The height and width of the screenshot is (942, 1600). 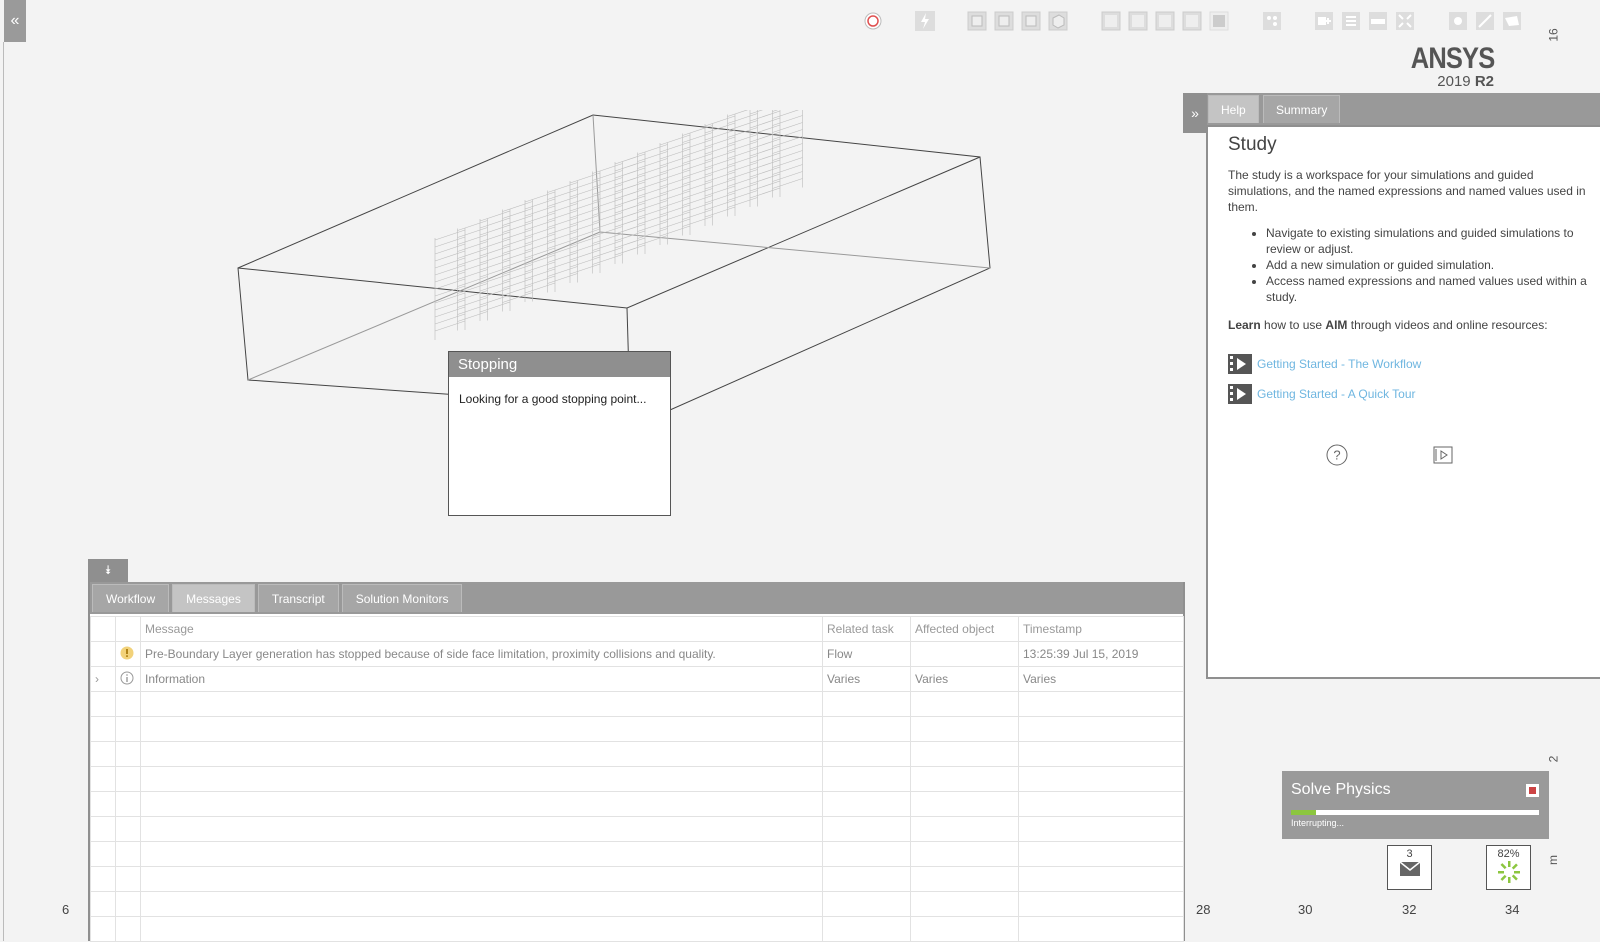 I want to click on messages-button: 3, so click(x=1409, y=867).